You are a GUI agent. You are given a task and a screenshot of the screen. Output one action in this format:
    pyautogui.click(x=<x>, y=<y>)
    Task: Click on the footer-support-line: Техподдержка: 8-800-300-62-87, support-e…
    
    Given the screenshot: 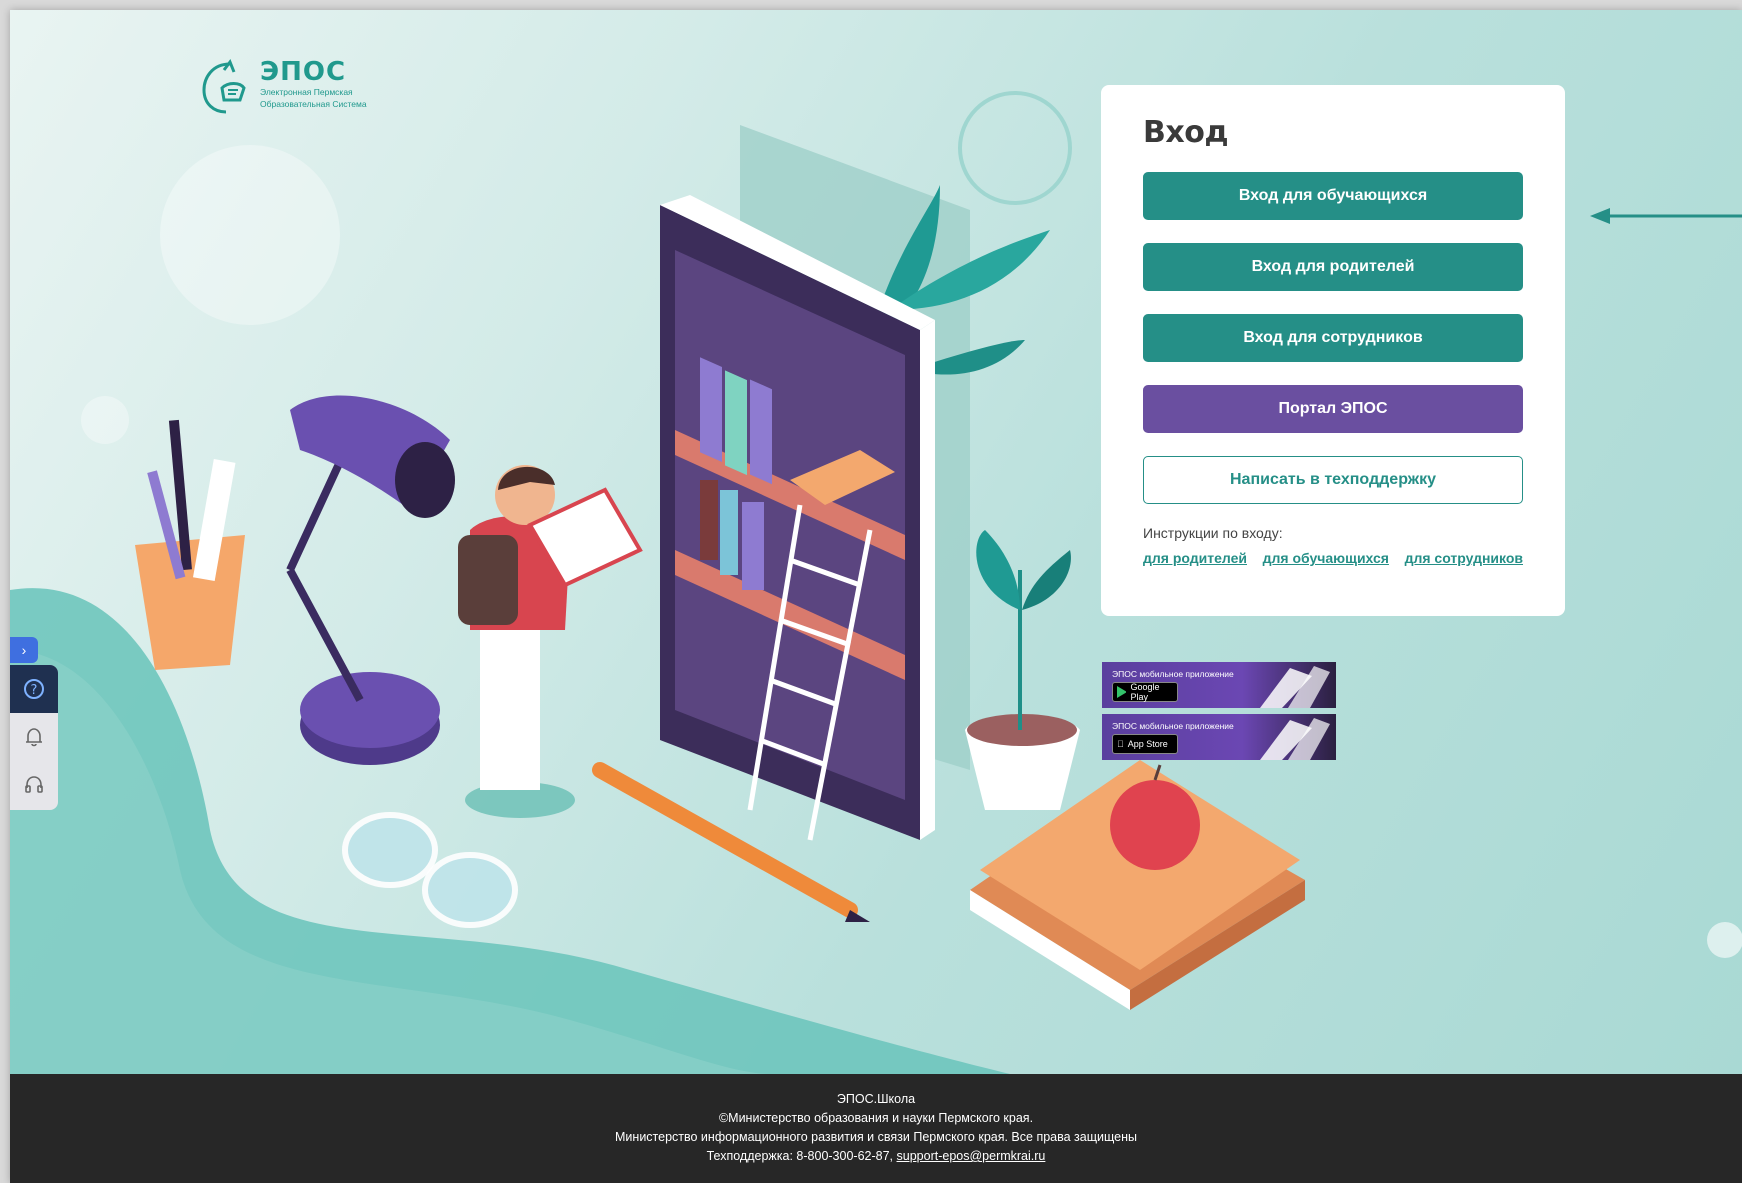 What is the action you would take?
    pyautogui.click(x=876, y=1156)
    